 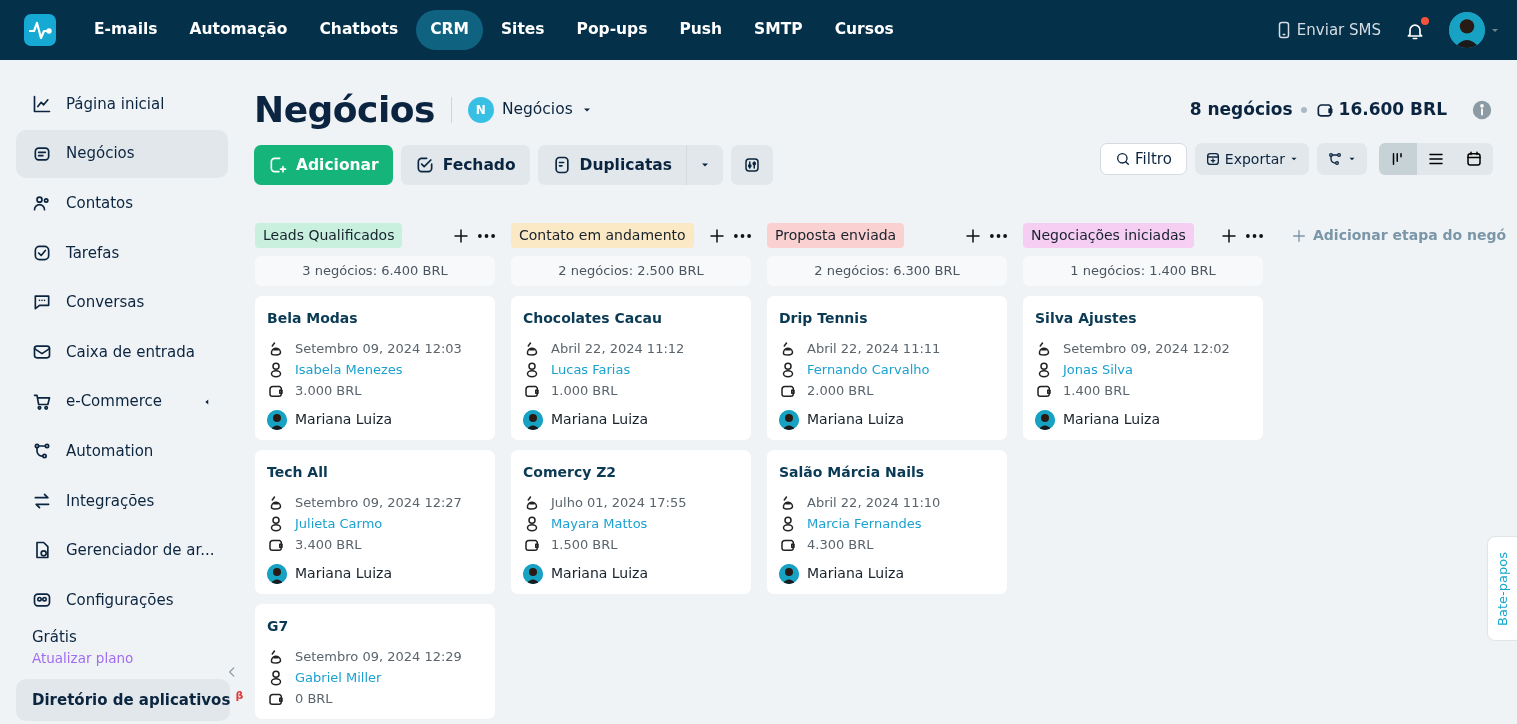 What do you see at coordinates (864, 30) in the screenshot?
I see `nav-tab: Cursos` at bounding box center [864, 30].